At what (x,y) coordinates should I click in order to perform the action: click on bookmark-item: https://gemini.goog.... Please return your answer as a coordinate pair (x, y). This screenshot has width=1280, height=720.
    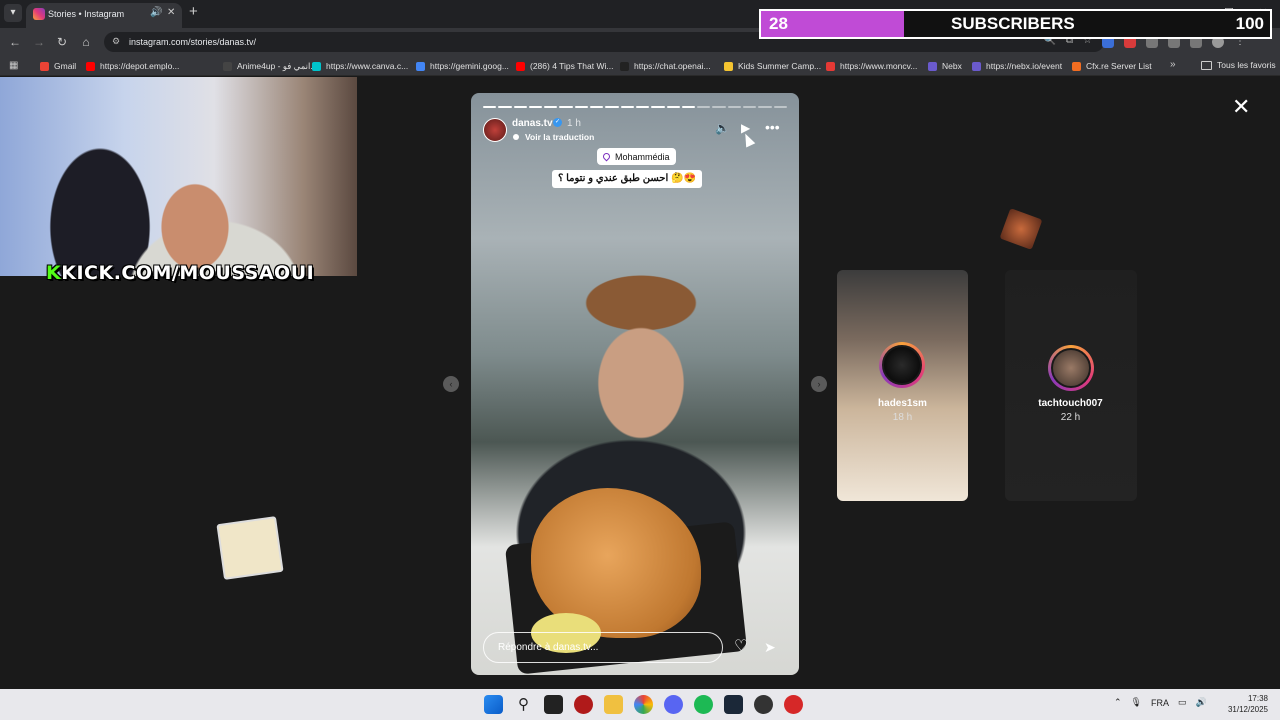
    Looking at the image, I should click on (462, 66).